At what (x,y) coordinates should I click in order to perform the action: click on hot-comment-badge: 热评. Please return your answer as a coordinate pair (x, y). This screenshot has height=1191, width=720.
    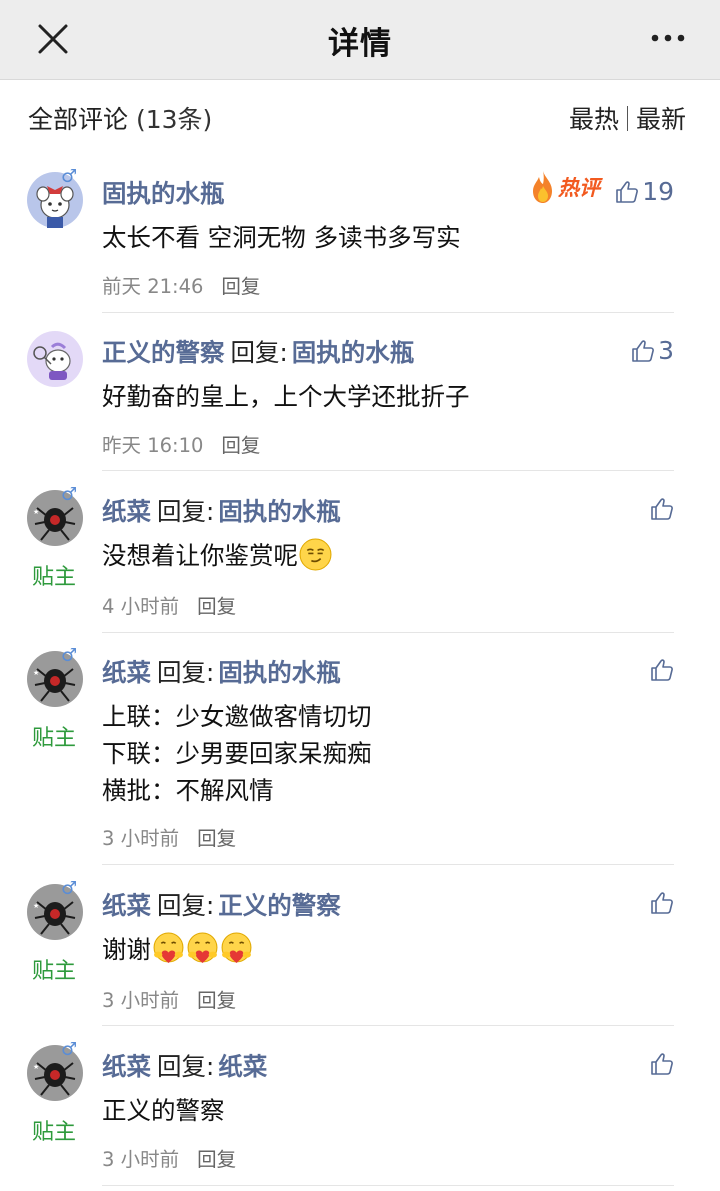
    Looking at the image, I should click on (565, 187).